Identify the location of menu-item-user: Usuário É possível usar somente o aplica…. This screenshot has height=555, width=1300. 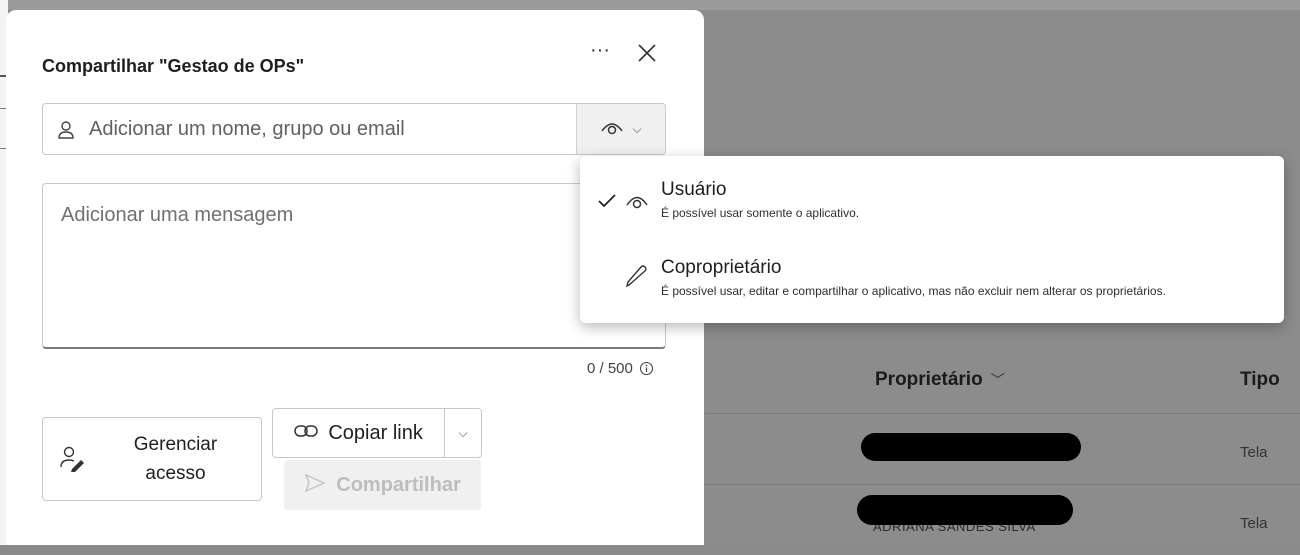
(932, 209).